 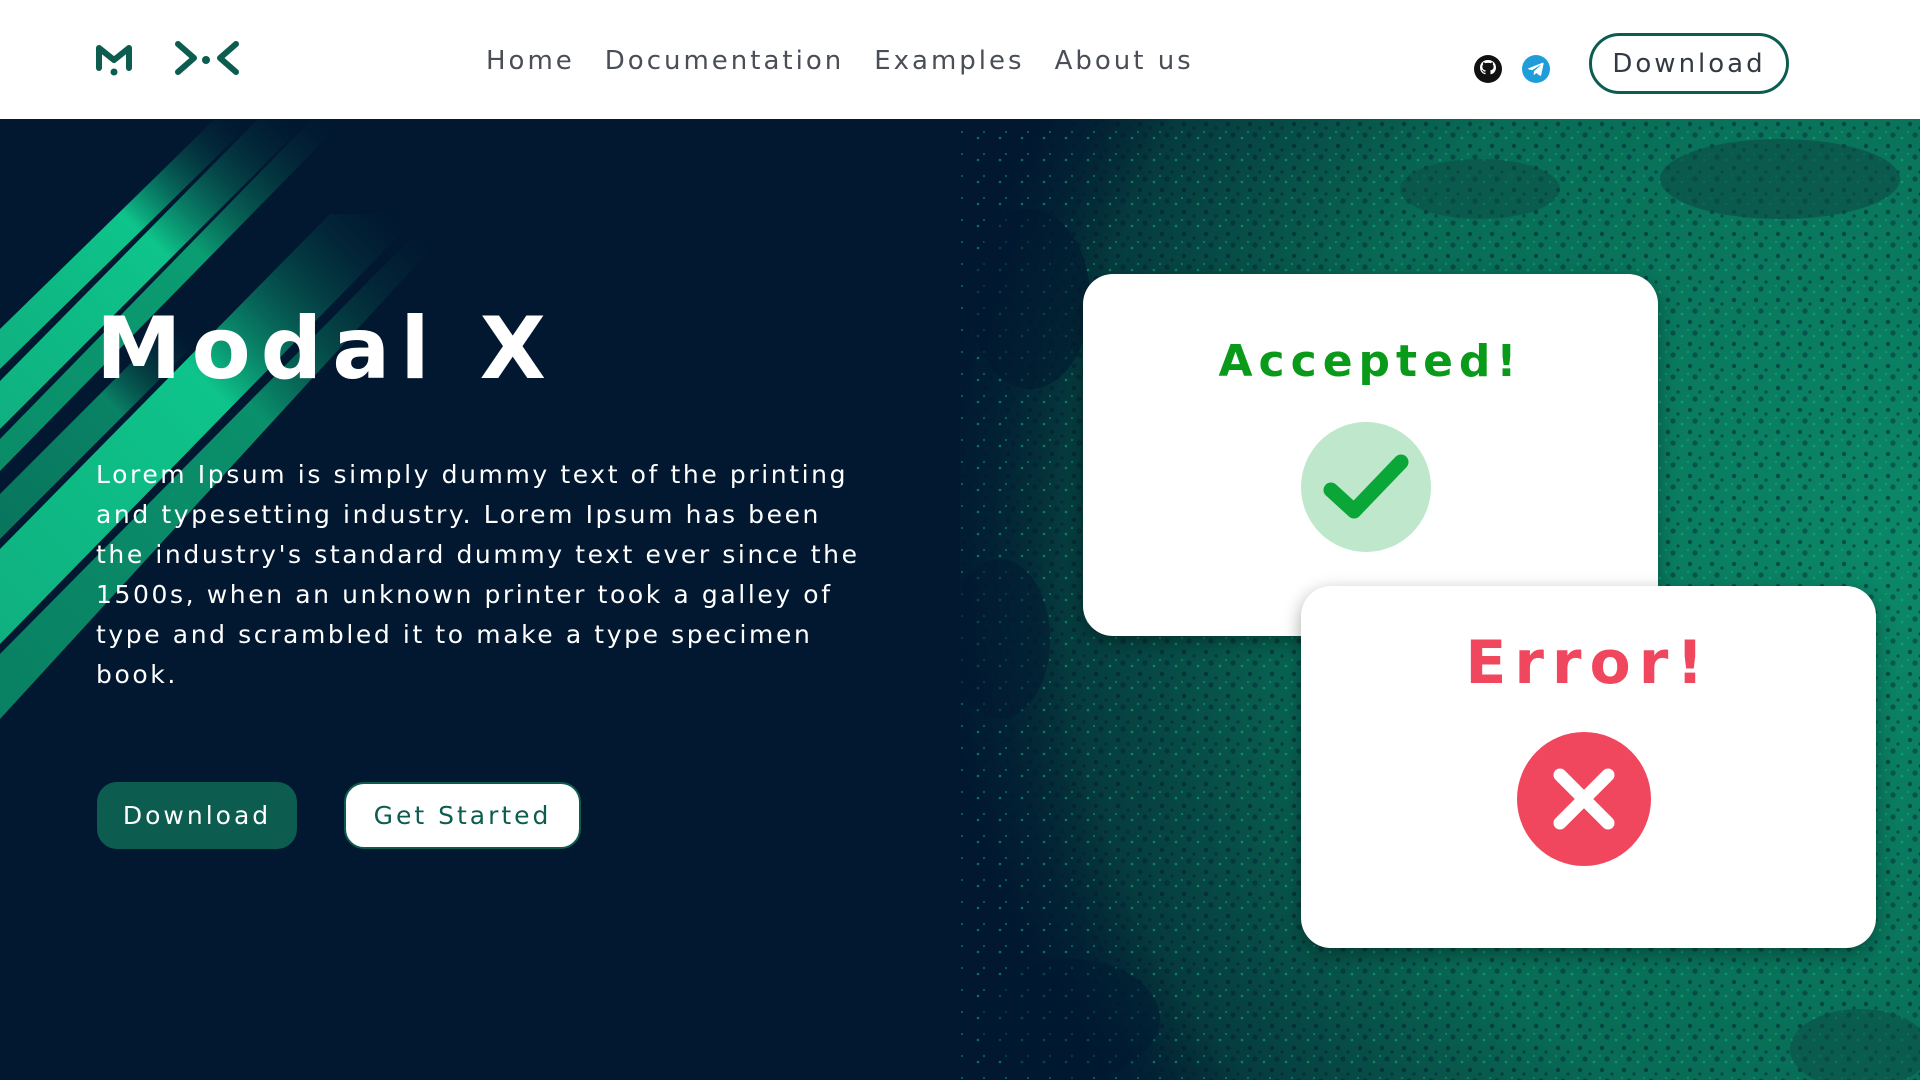 I want to click on modal-x-logo, so click(x=168, y=58).